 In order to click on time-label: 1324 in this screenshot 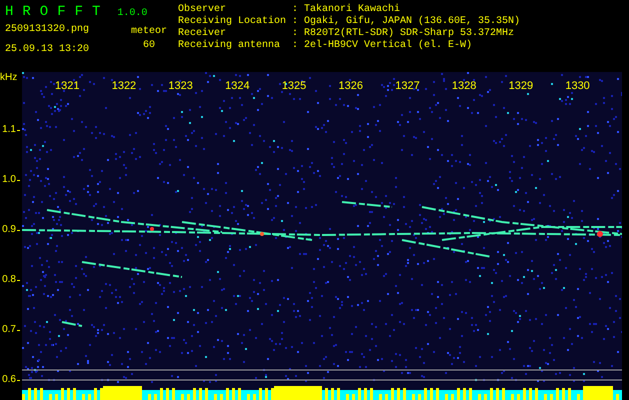, I will do `click(238, 86)`.